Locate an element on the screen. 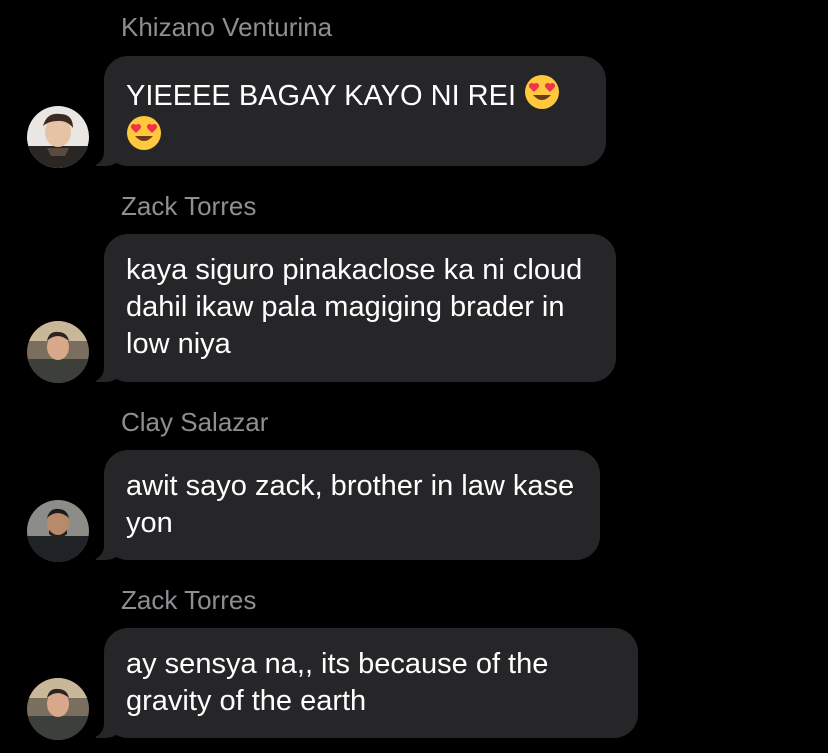 The width and height of the screenshot is (828, 753). message-bubble: YIEEEE BAGAY KAYO NI REI is located at coordinates (351, 111).